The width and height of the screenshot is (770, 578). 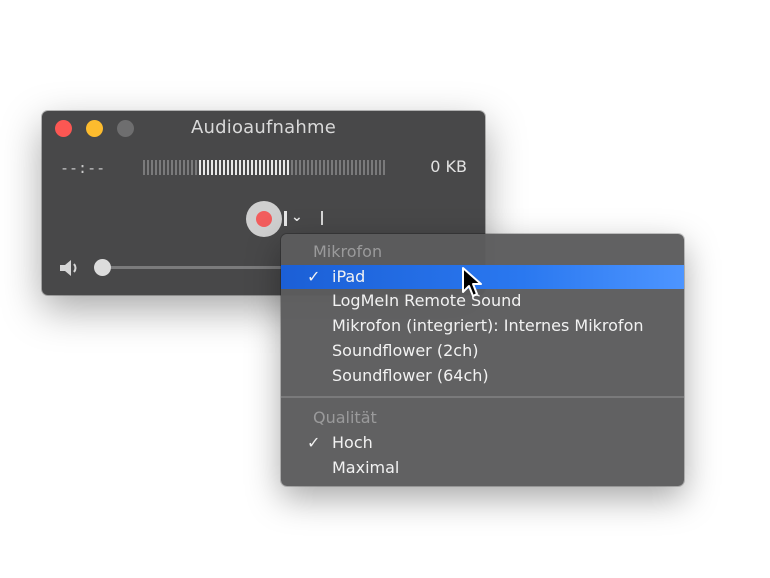 What do you see at coordinates (348, 251) in the screenshot?
I see `menu-section-title-microphone: Mikrofon` at bounding box center [348, 251].